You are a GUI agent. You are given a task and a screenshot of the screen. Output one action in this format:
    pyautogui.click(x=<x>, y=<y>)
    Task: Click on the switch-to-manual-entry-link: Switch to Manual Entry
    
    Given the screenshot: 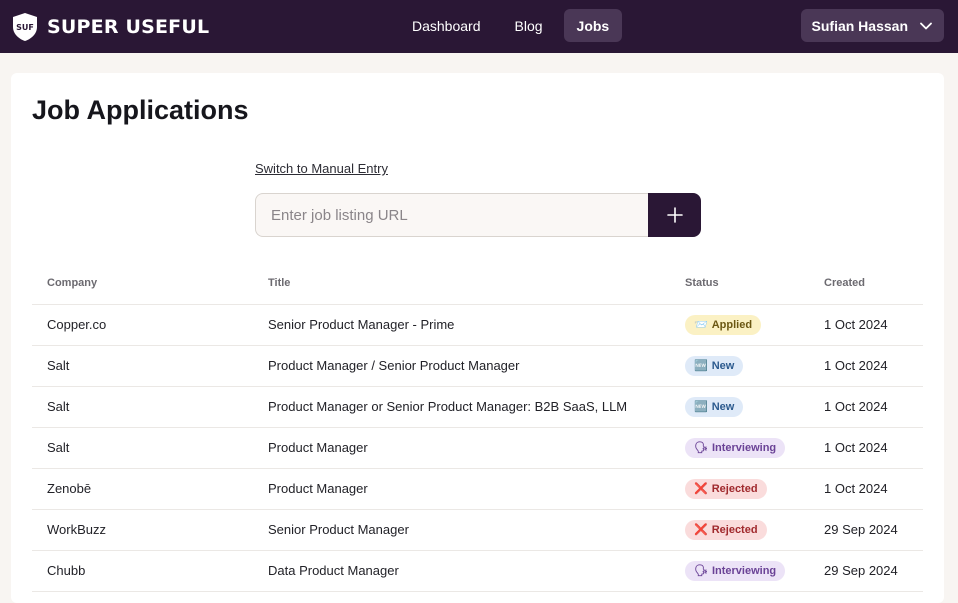 What is the action you would take?
    pyautogui.click(x=321, y=168)
    